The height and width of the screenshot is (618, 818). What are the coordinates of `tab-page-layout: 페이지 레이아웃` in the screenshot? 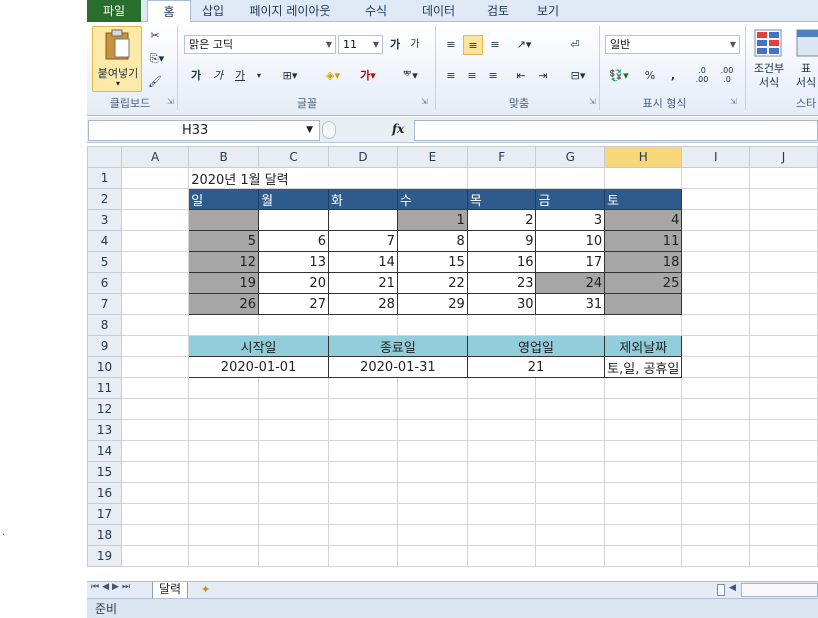 It's located at (290, 11).